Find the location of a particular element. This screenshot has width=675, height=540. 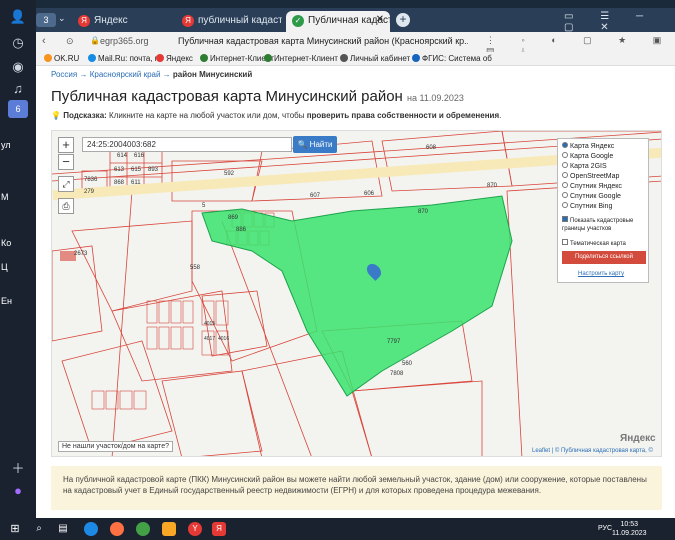

parcel-label: 4016 is located at coordinates (224, 339).